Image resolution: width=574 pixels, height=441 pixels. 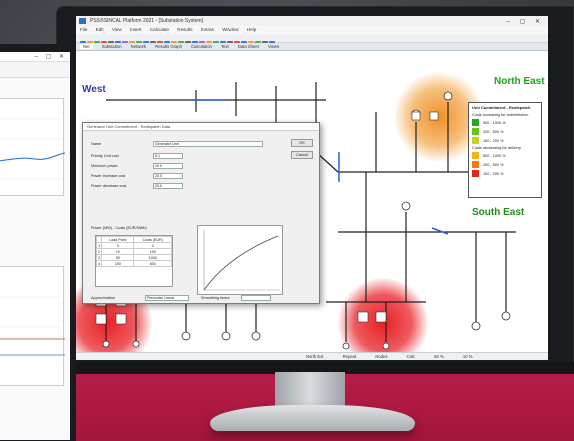 I want to click on window-controls-icon: – ▢ ✕, so click(x=51, y=56).